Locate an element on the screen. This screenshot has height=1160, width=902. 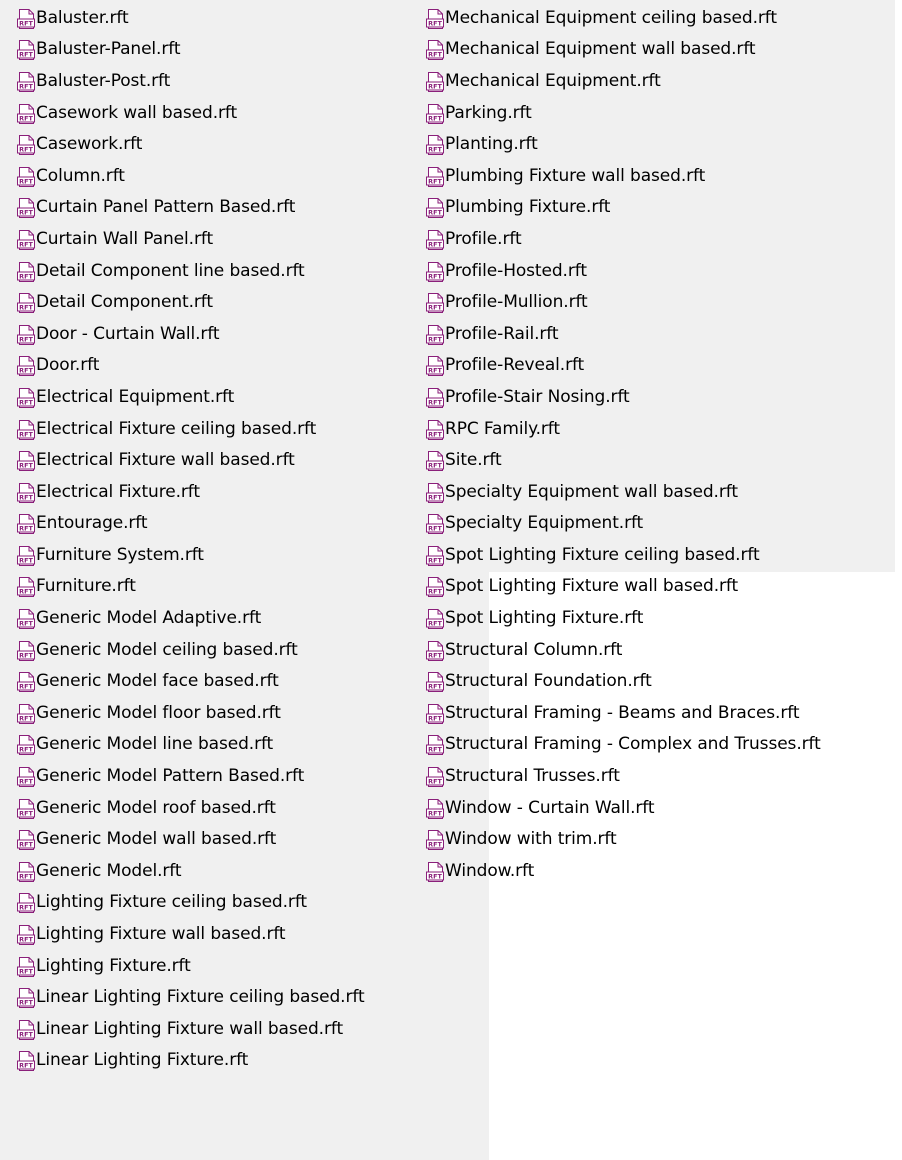
file-name: Linear Lighting Fixture.rft is located at coordinates (142, 1060).